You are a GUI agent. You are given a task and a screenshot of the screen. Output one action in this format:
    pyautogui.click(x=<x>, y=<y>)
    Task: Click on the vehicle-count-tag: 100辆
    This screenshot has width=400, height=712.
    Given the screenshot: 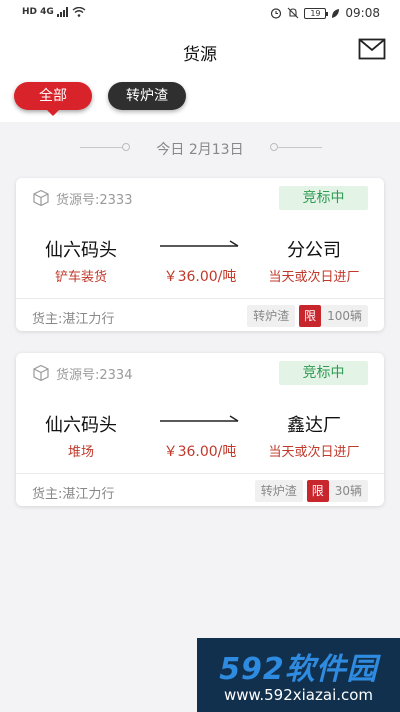 What is the action you would take?
    pyautogui.click(x=344, y=316)
    